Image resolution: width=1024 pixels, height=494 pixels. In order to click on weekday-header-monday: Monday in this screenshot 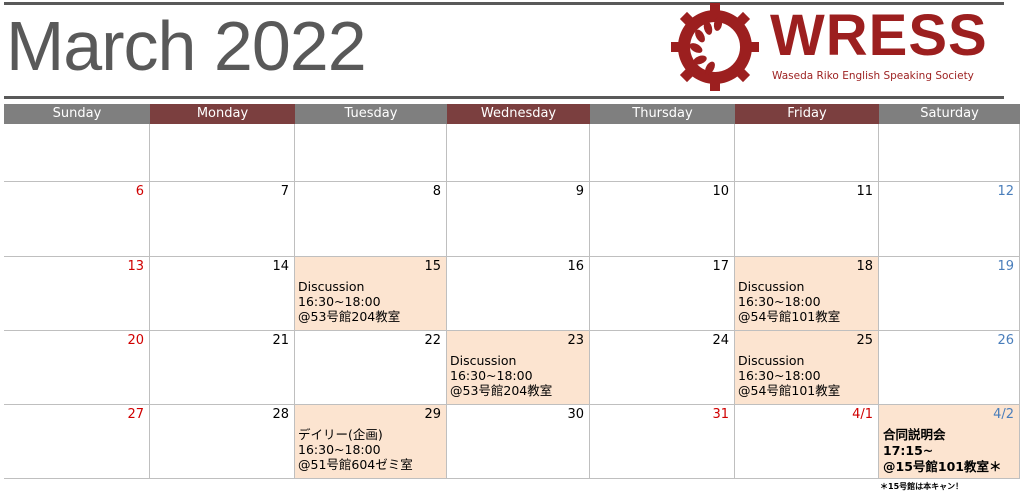, I will do `click(222, 114)`.